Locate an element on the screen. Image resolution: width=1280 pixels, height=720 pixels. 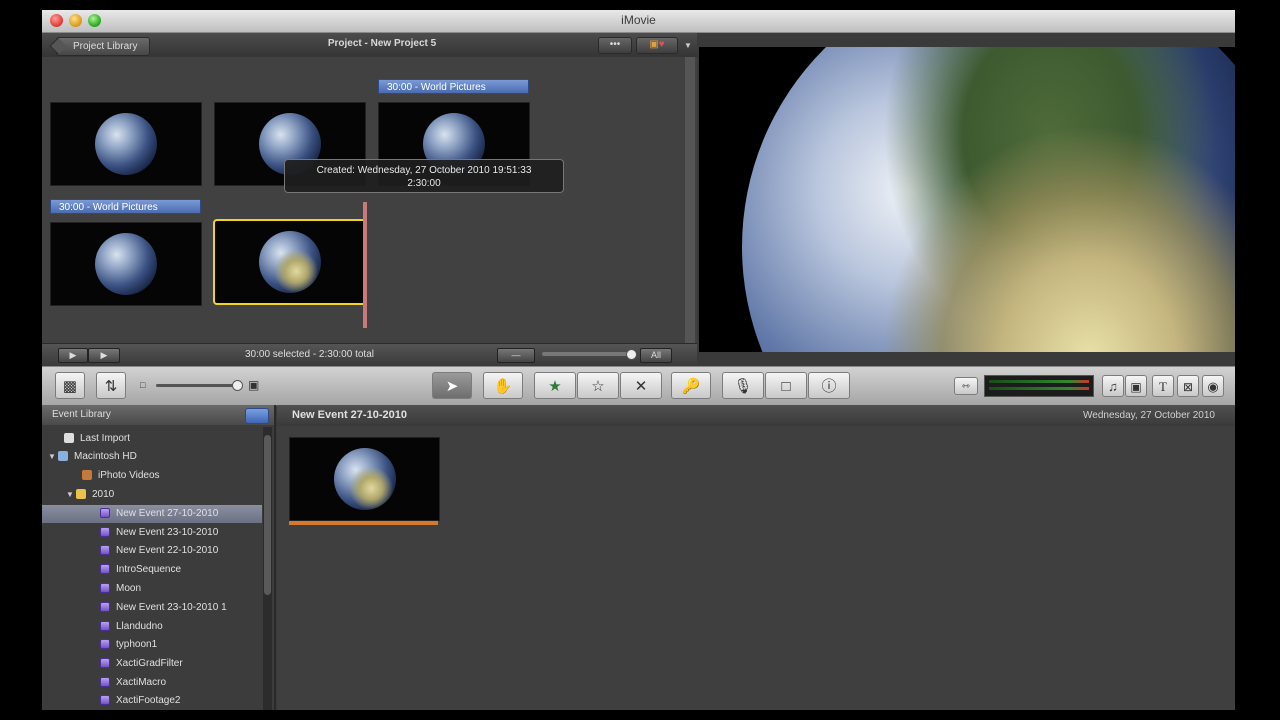
library-item-event: IntroSequence is located at coordinates (152, 570).